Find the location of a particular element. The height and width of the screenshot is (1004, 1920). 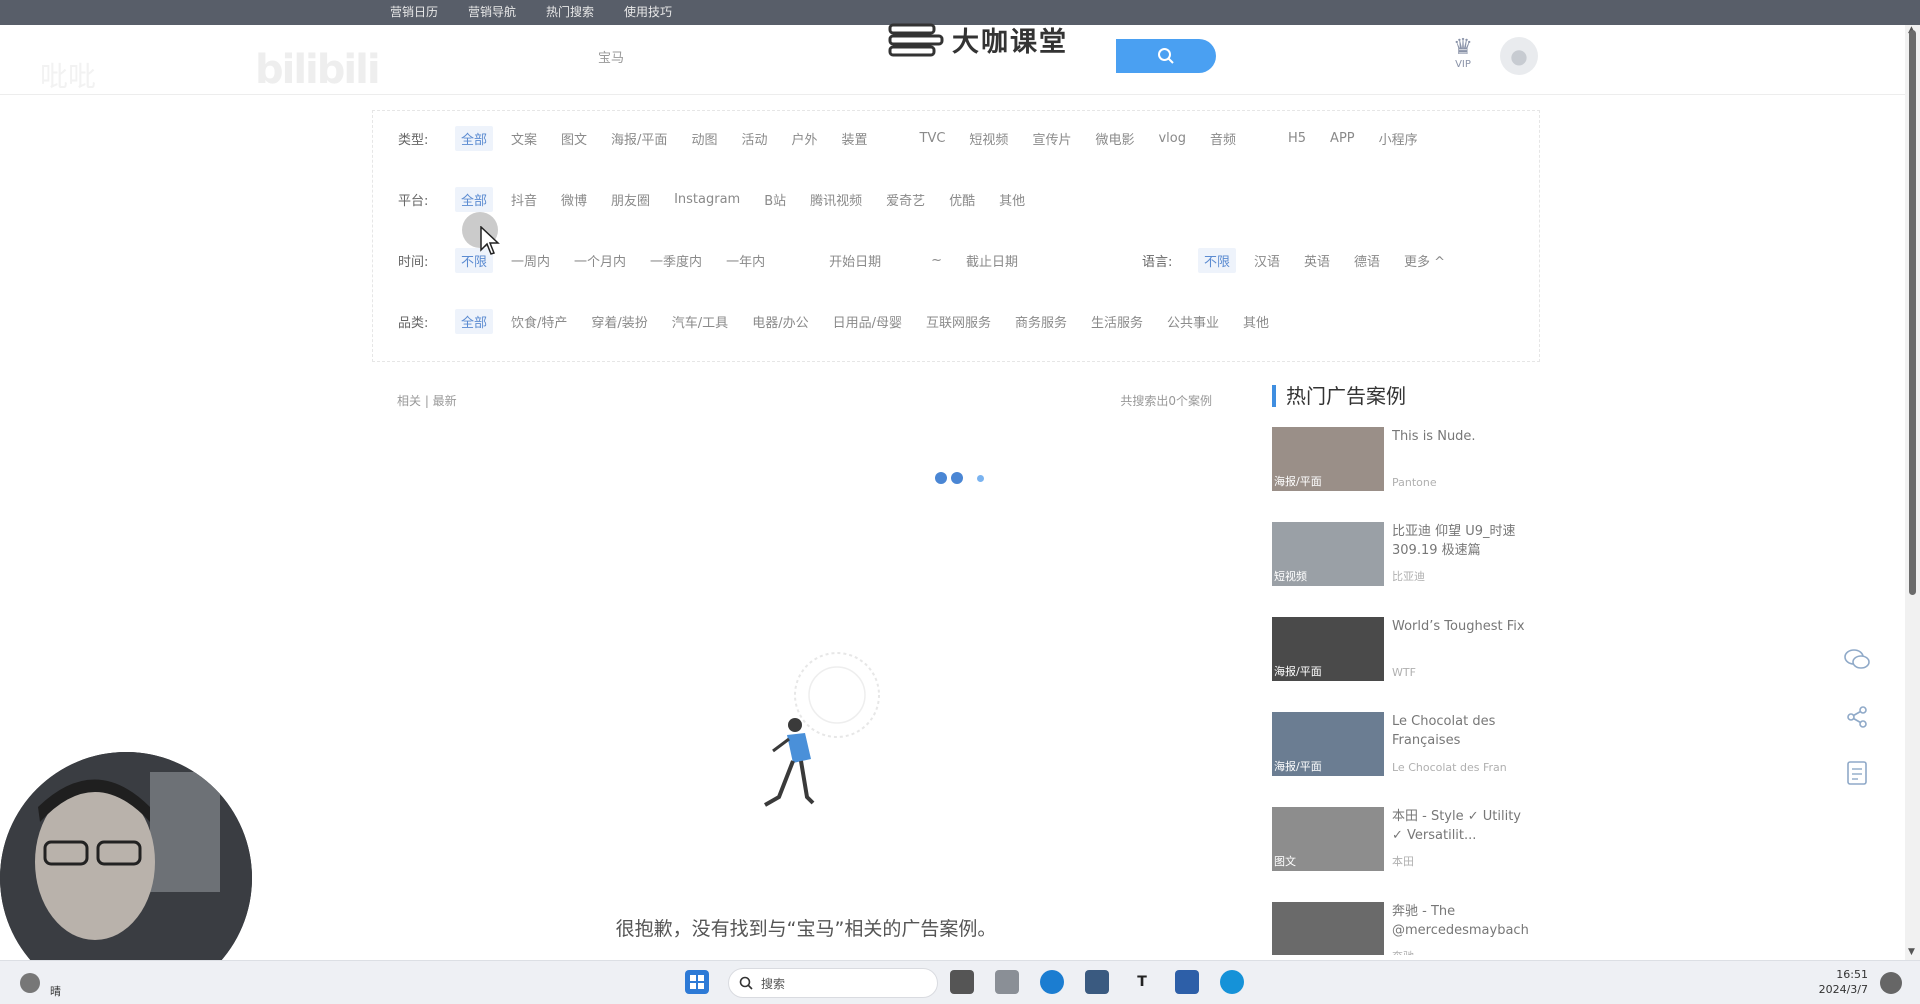

filter-label-time: 时间: is located at coordinates (413, 262).